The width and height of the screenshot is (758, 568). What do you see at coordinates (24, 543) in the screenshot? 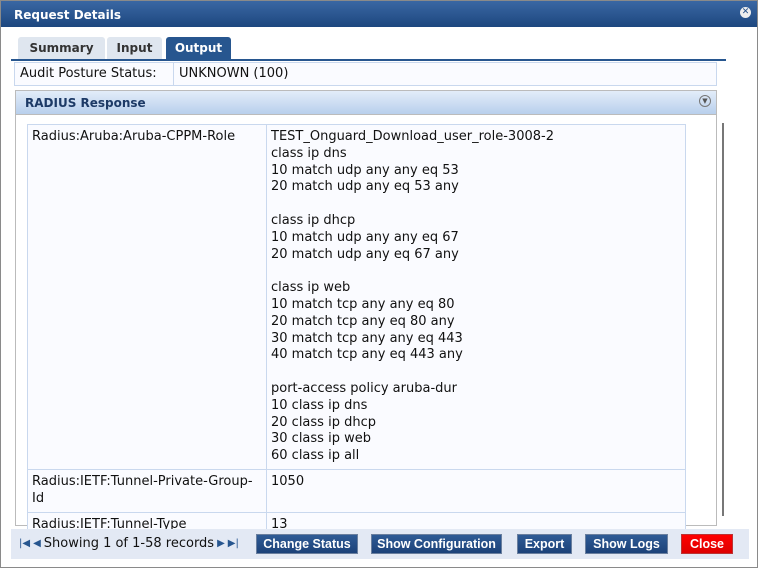
I see `first-page-icon: |◀` at bounding box center [24, 543].